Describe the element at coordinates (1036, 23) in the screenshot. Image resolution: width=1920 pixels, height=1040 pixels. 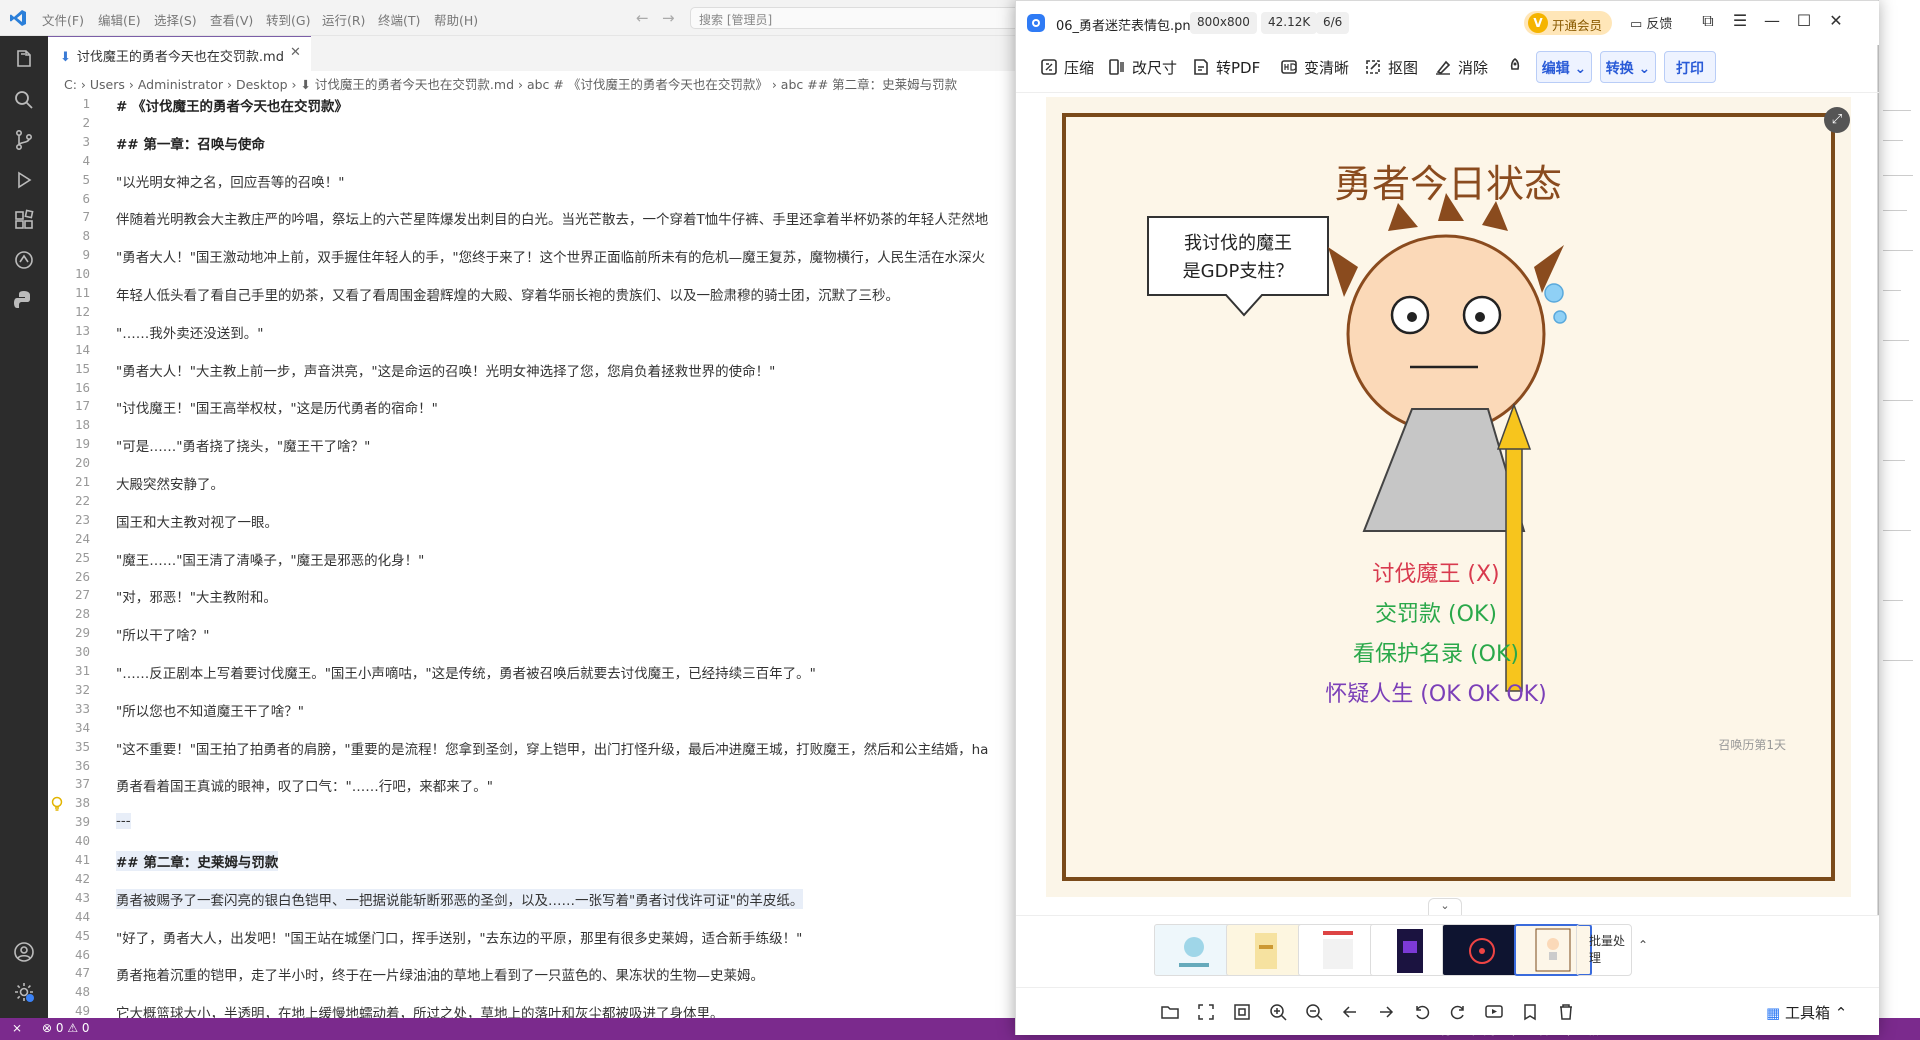
I see `viewer-app-icon` at that location.